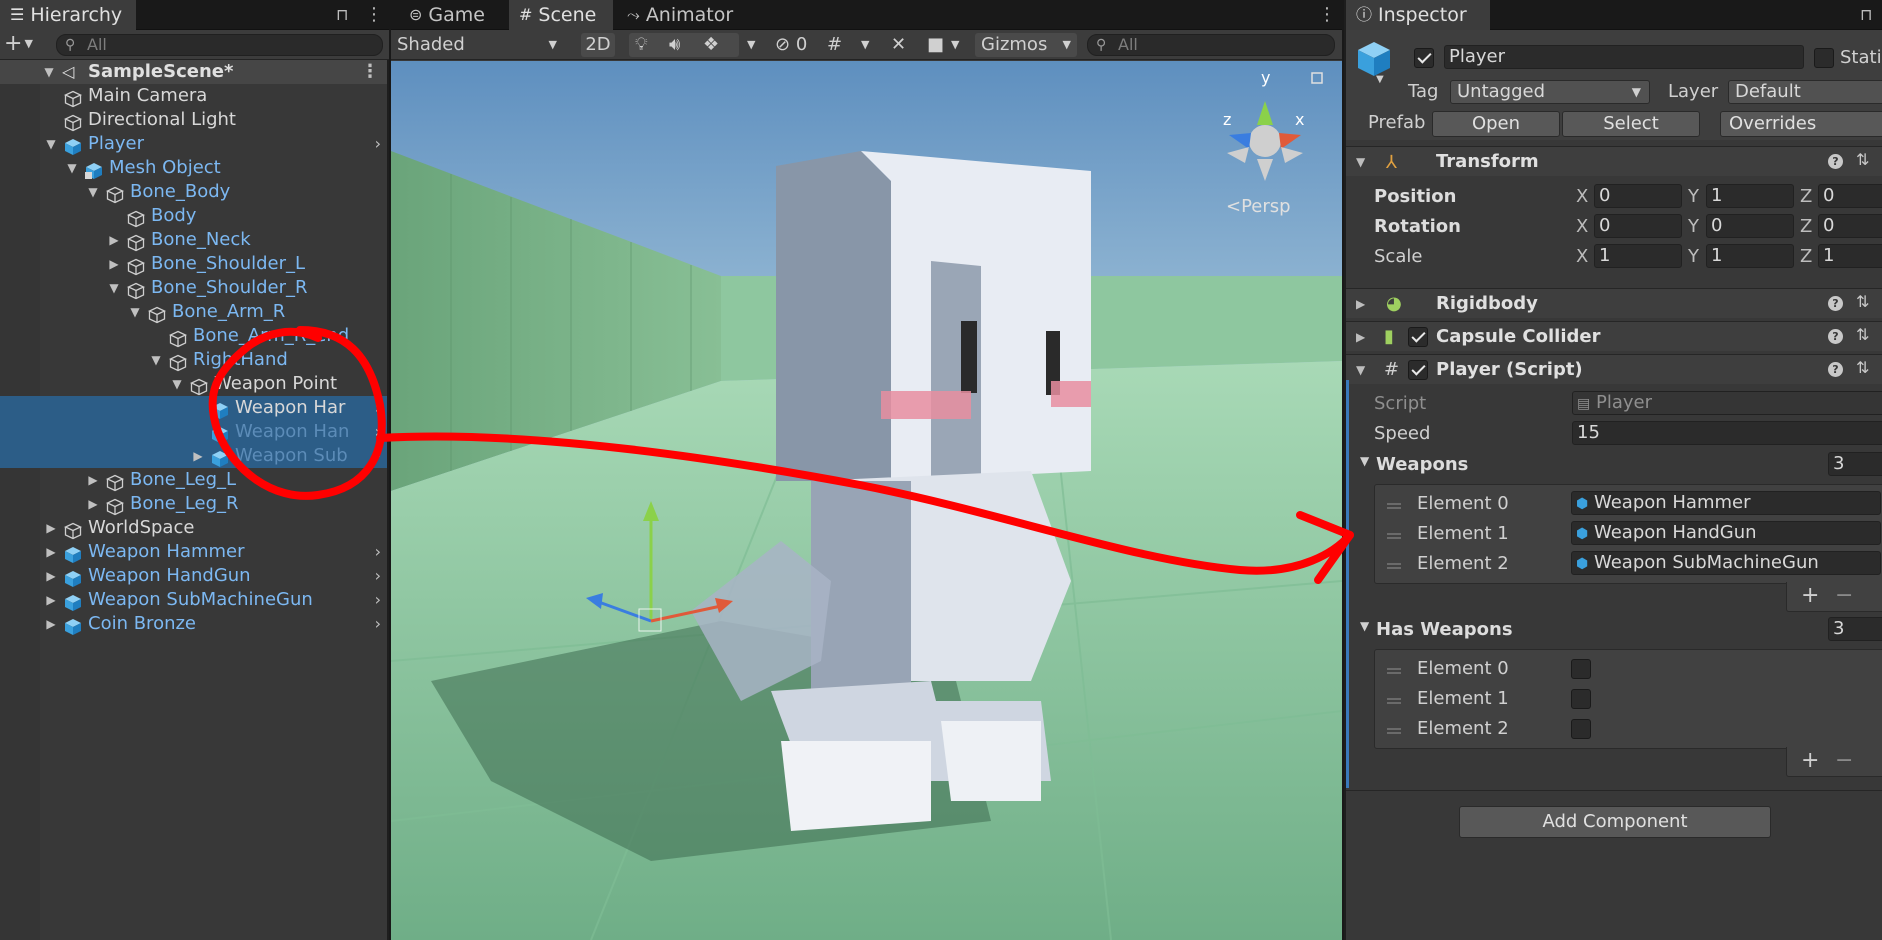 This screenshot has height=940, width=1882. What do you see at coordinates (1325, 547) in the screenshot?
I see `annotation-arrowhead` at bounding box center [1325, 547].